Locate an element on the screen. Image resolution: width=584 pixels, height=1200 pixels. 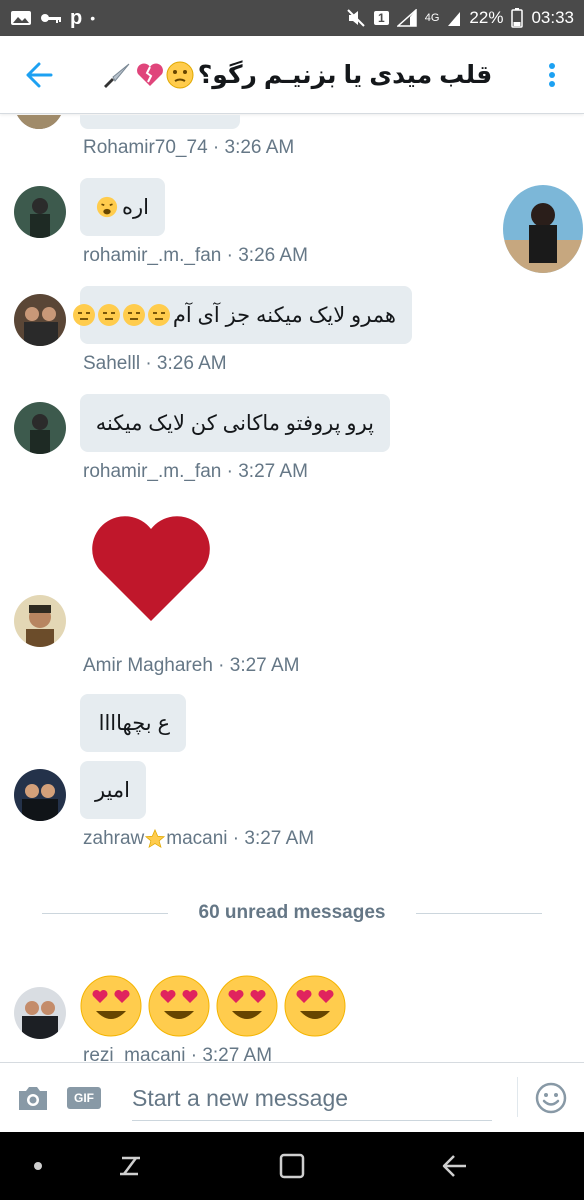
battery-icon is located at coordinates (517, 18).